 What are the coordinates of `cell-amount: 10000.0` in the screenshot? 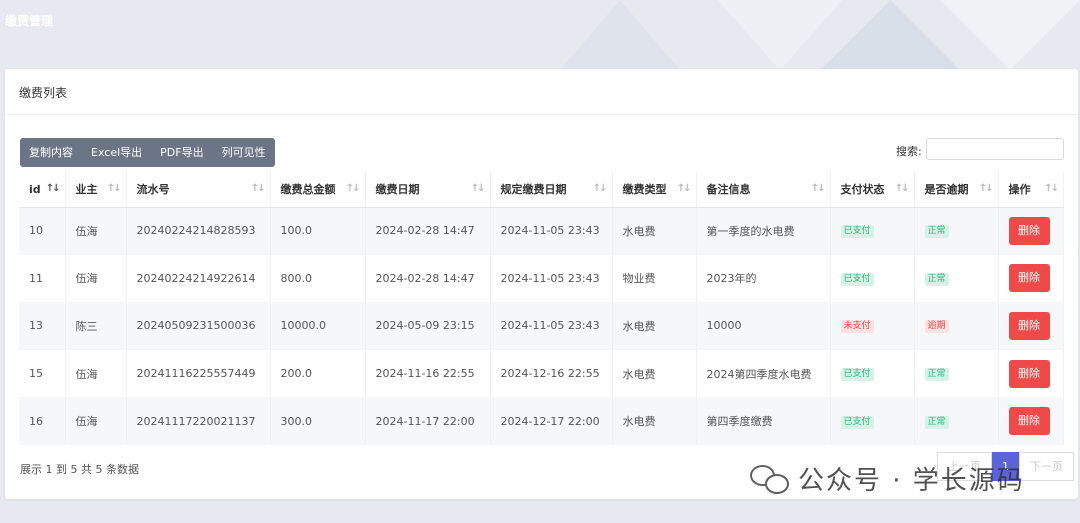 It's located at (318, 326).